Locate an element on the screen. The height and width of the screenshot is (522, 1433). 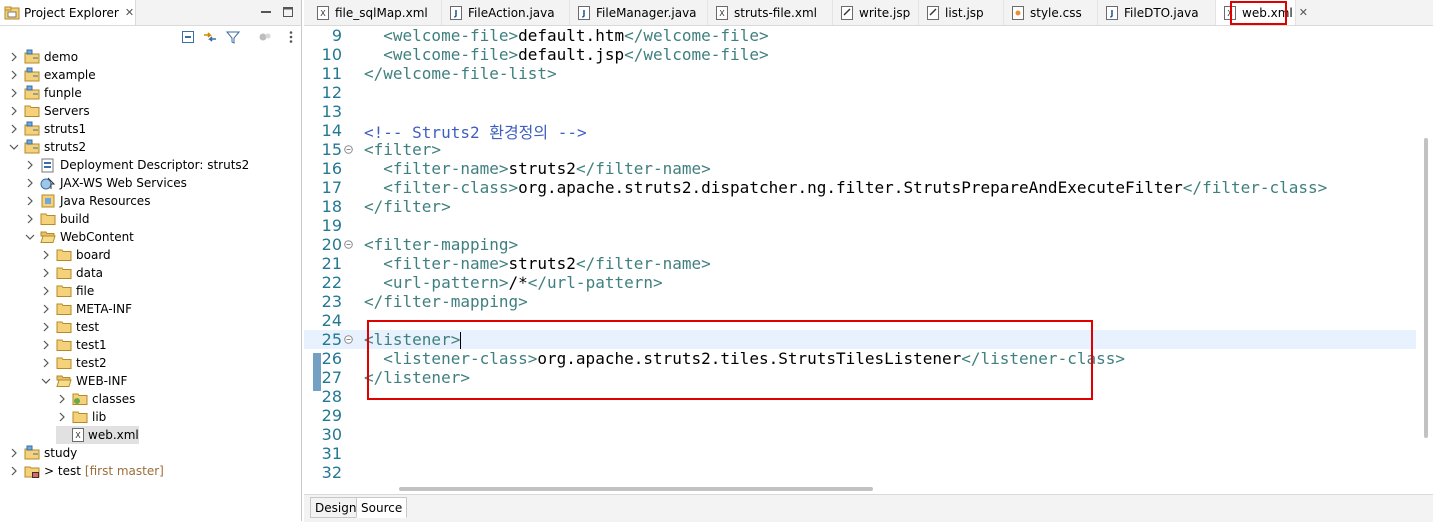
horizontal-scrollbar is located at coordinates (861, 489).